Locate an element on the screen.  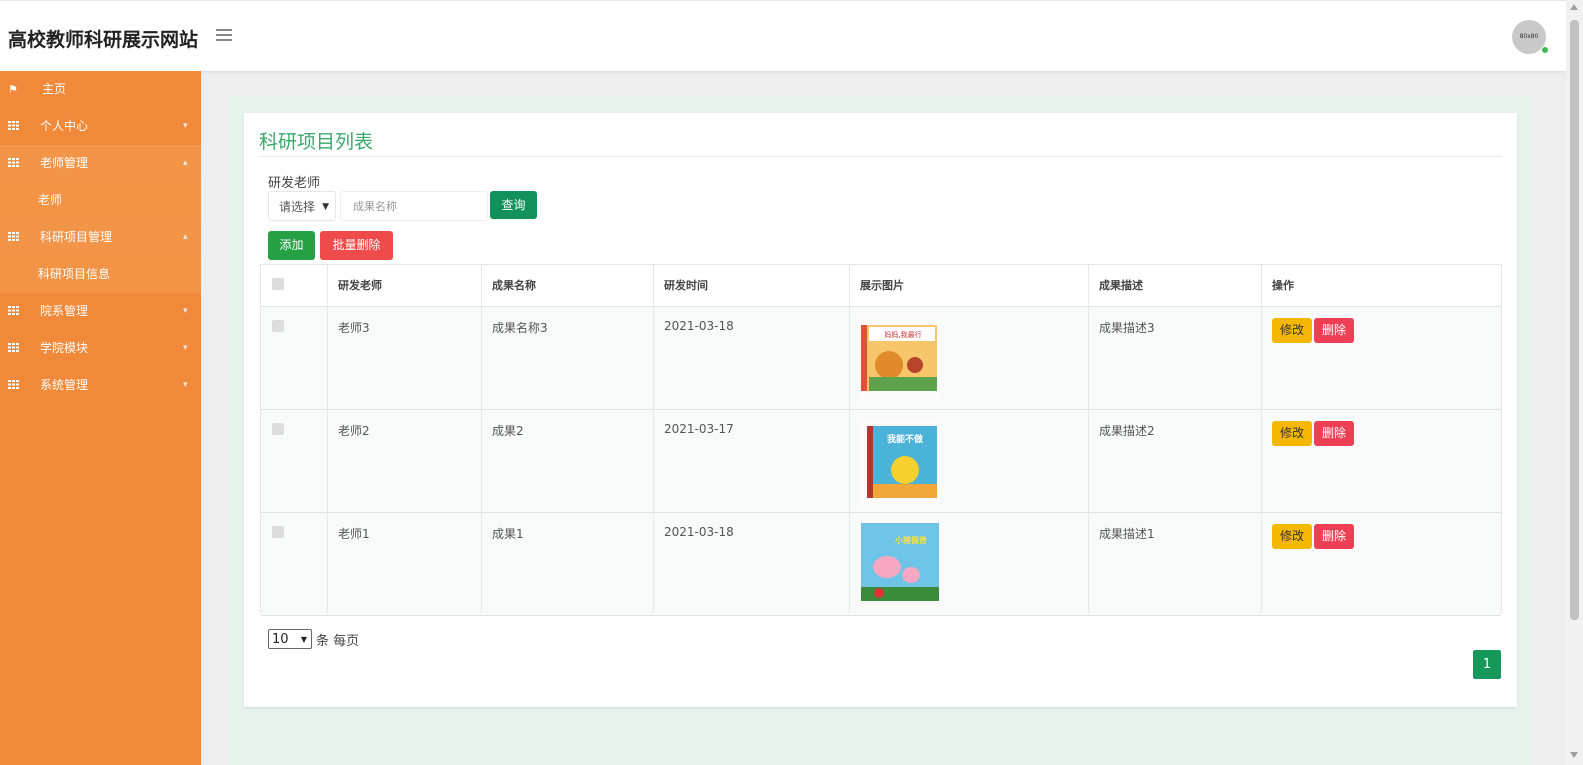
page-size-label: 条 每页 is located at coordinates (338, 641).